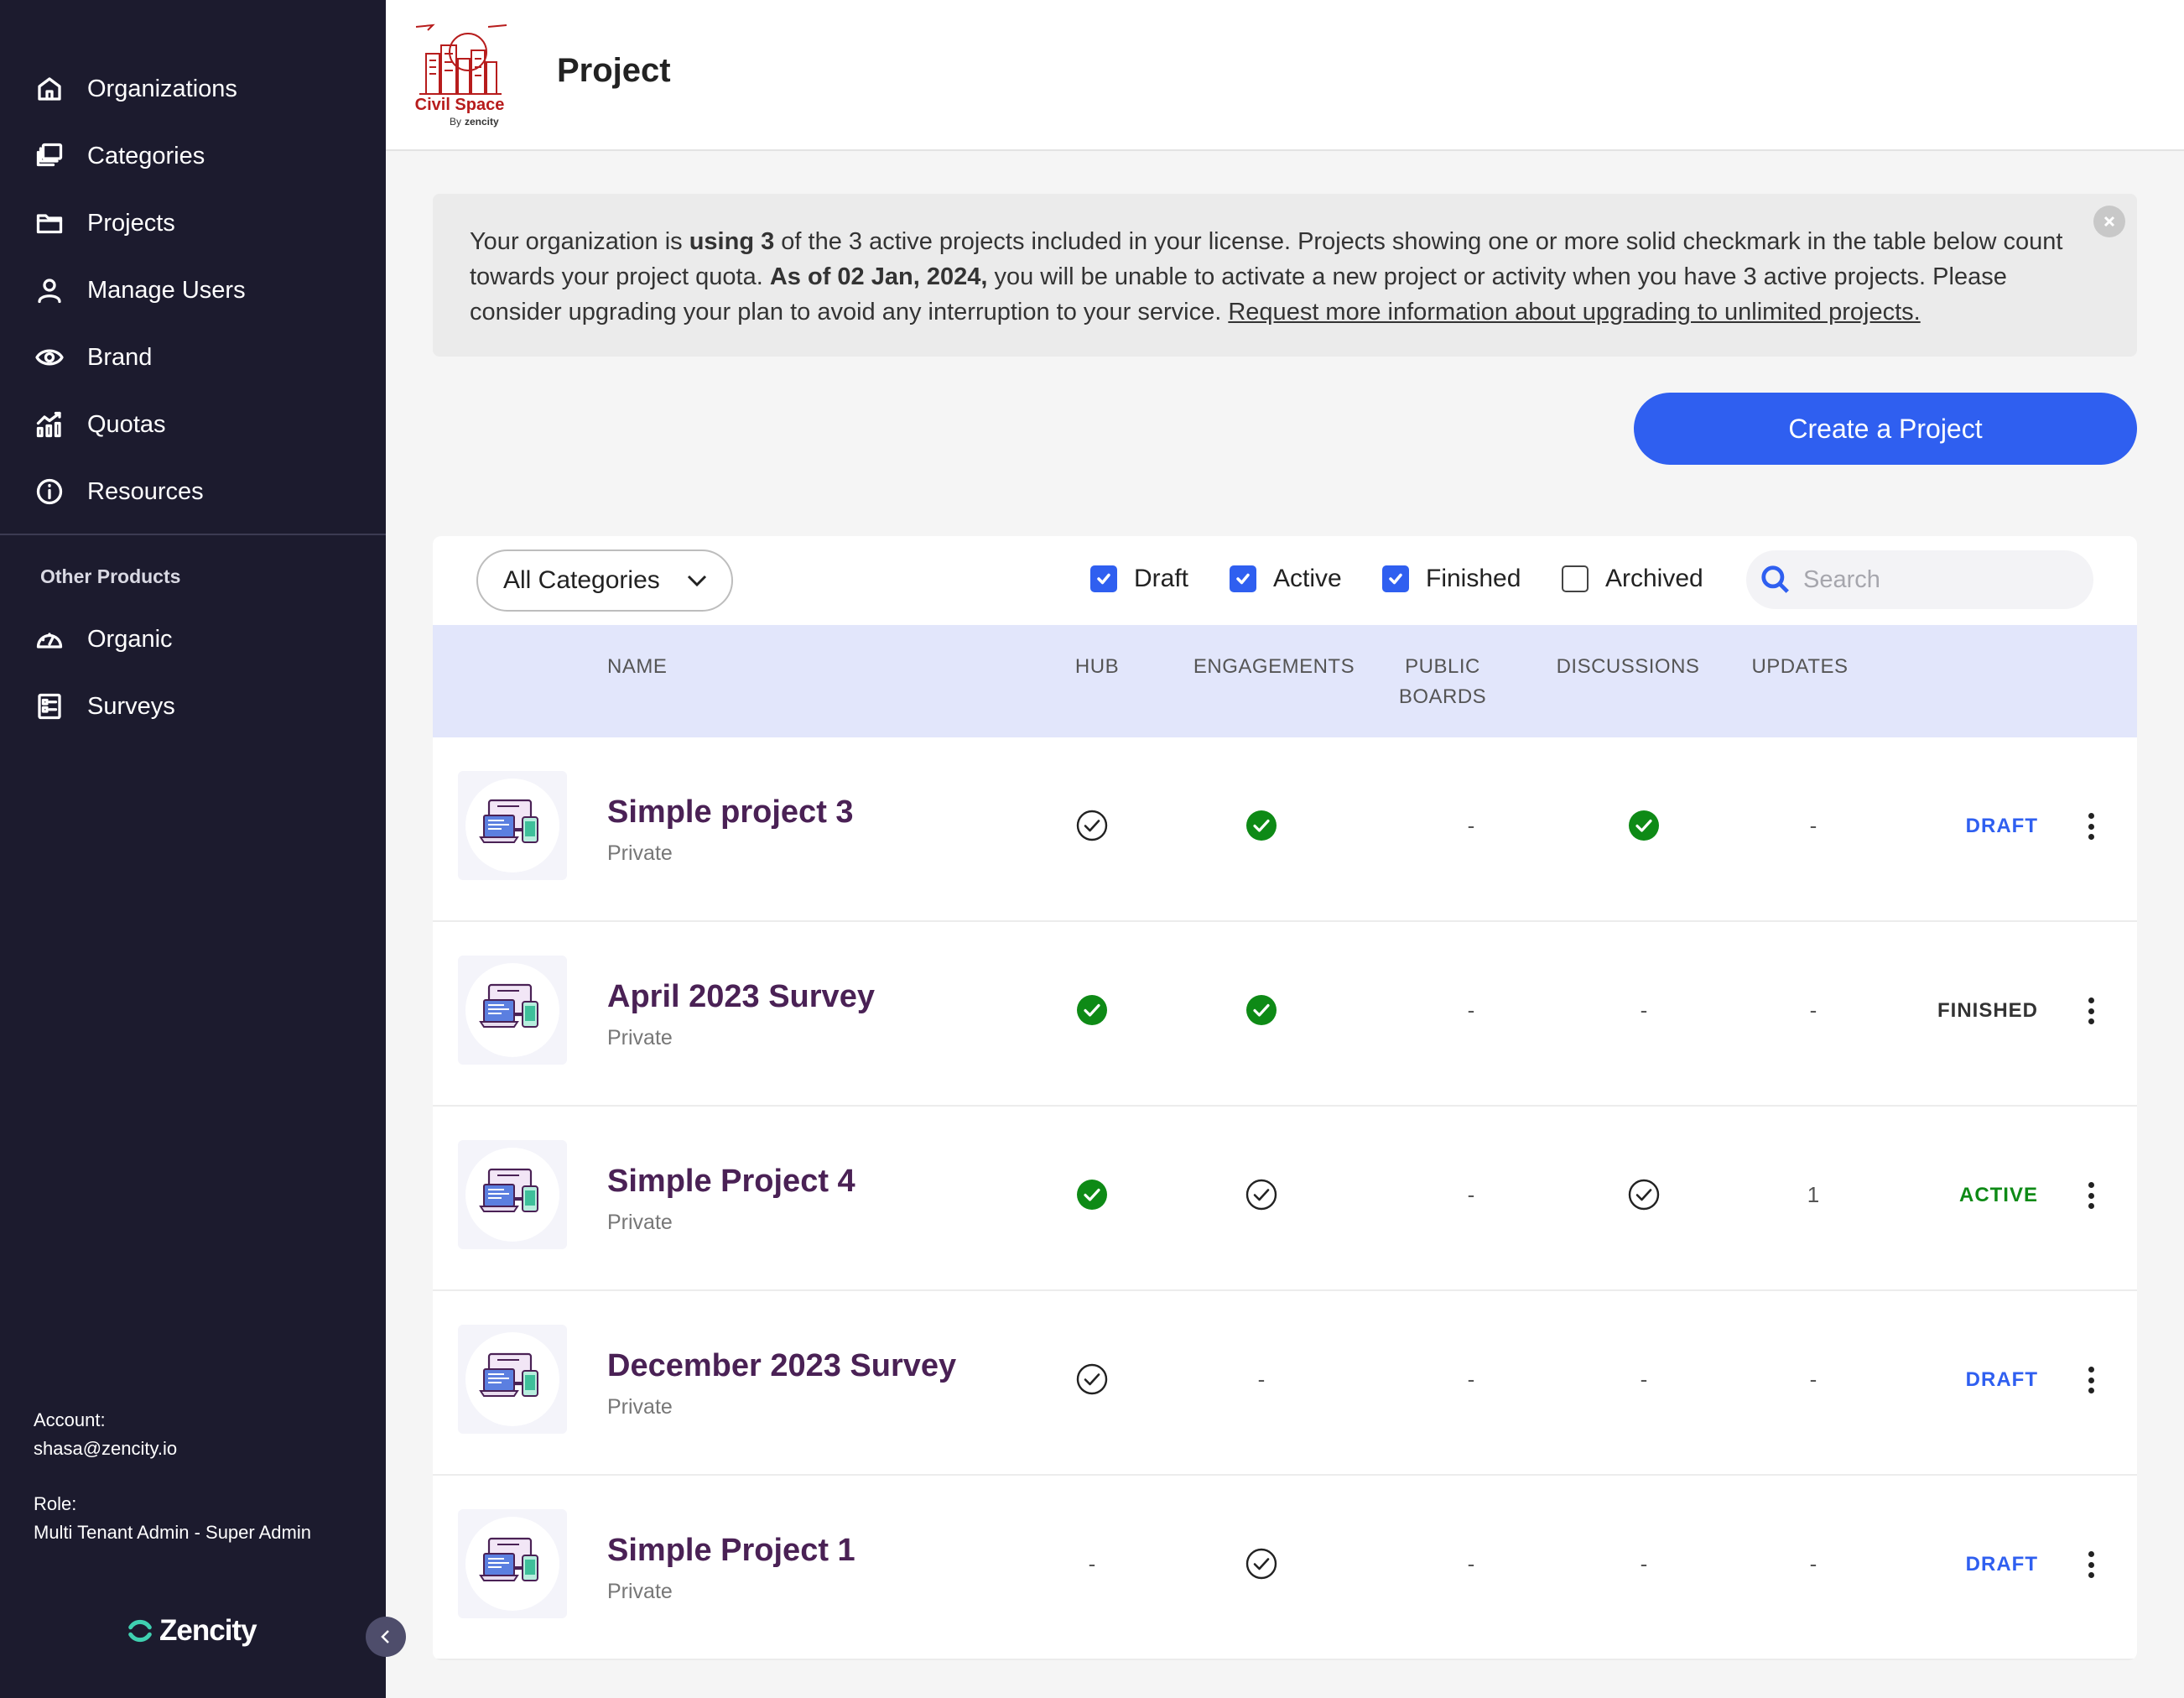  Describe the element at coordinates (193, 424) in the screenshot. I see `sidebar-item-quotas: Quotas` at that location.